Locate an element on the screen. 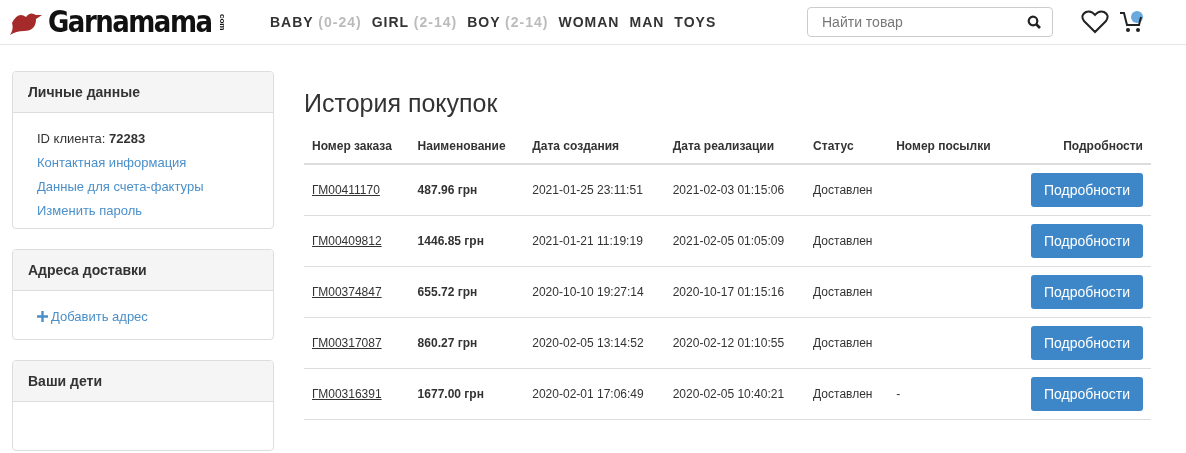  table-cell: 2021-01-25 23:11:51 is located at coordinates (594, 190).